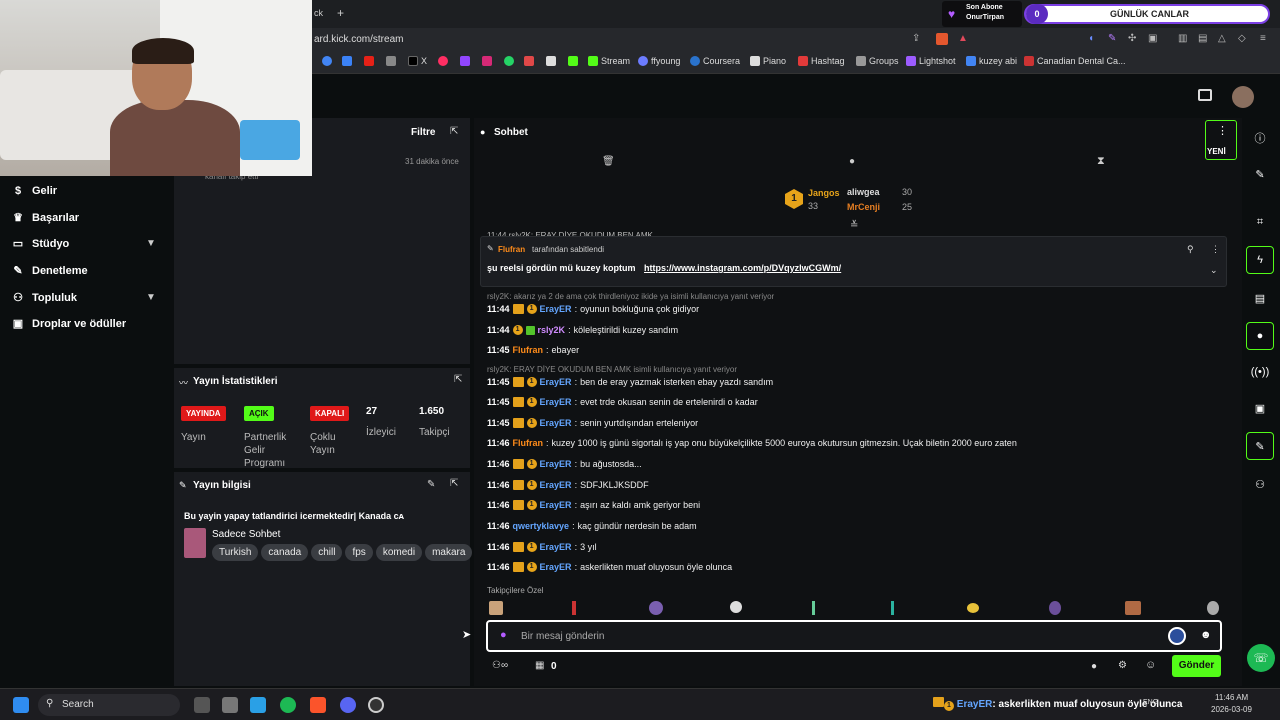 Image resolution: width=1280 pixels, height=720 pixels. I want to click on chevron-down-icon: ≚, so click(854, 225).